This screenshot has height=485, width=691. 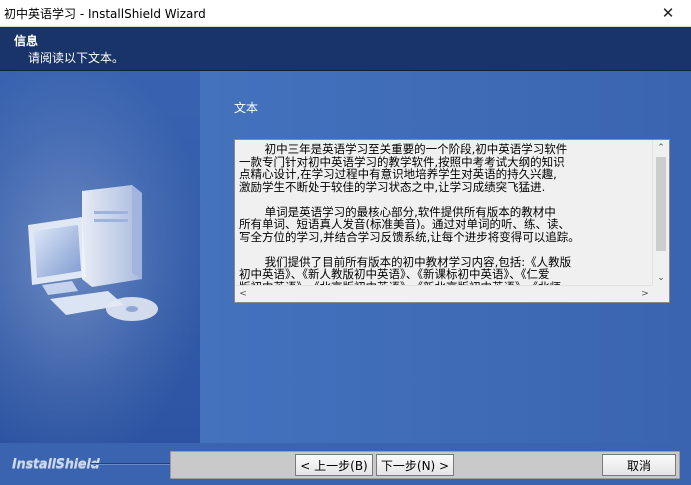 I want to click on computer-icon, so click(x=93, y=253).